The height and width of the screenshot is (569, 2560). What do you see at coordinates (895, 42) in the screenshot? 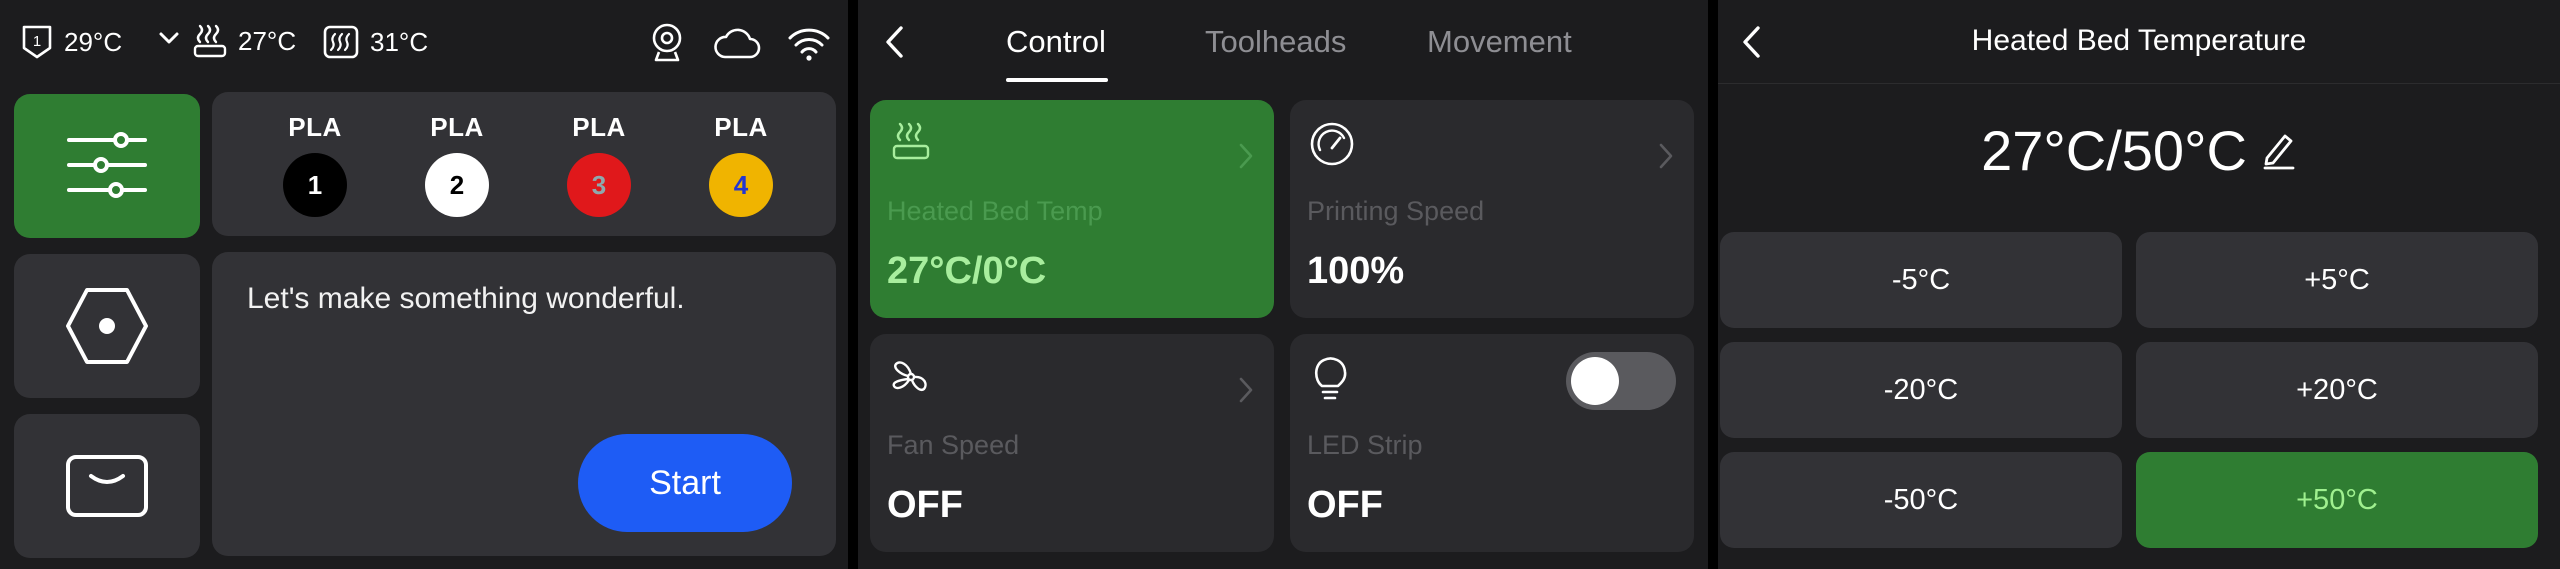
I see `back-chevron-icon` at bounding box center [895, 42].